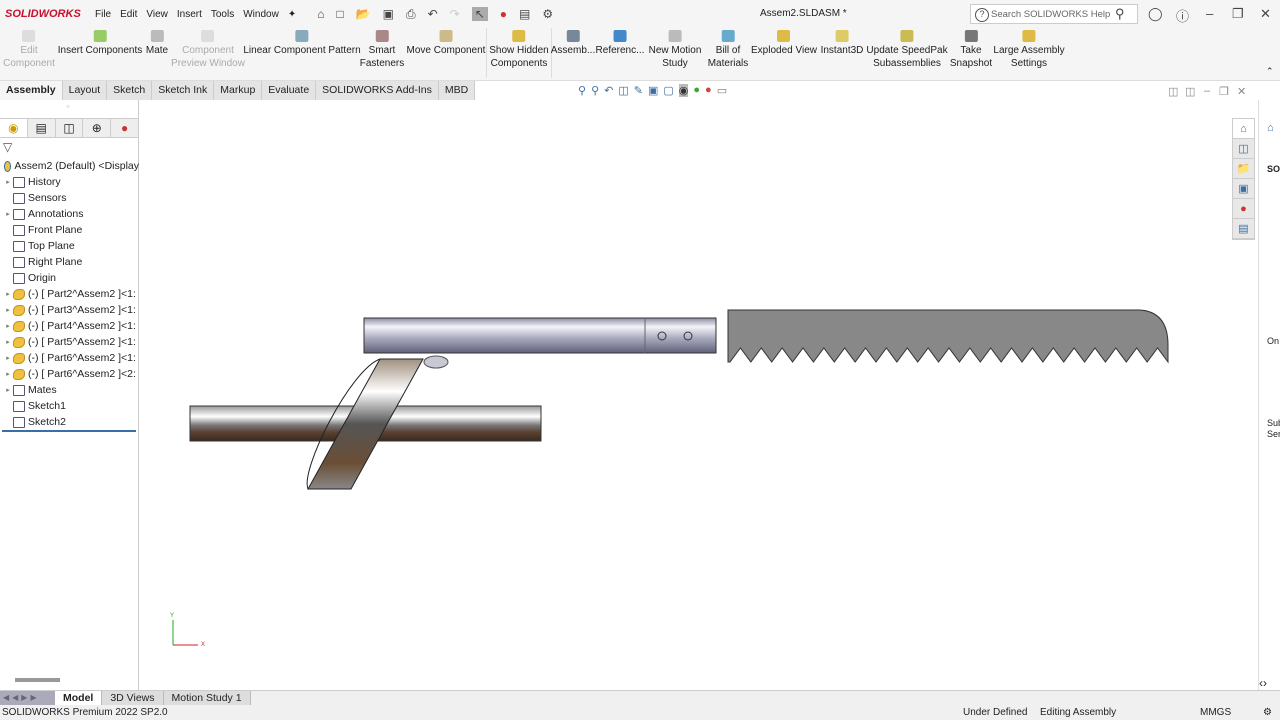  Describe the element at coordinates (1029, 49) in the screenshot. I see `large-assembly-settings-button: Large Assembly Settings` at that location.